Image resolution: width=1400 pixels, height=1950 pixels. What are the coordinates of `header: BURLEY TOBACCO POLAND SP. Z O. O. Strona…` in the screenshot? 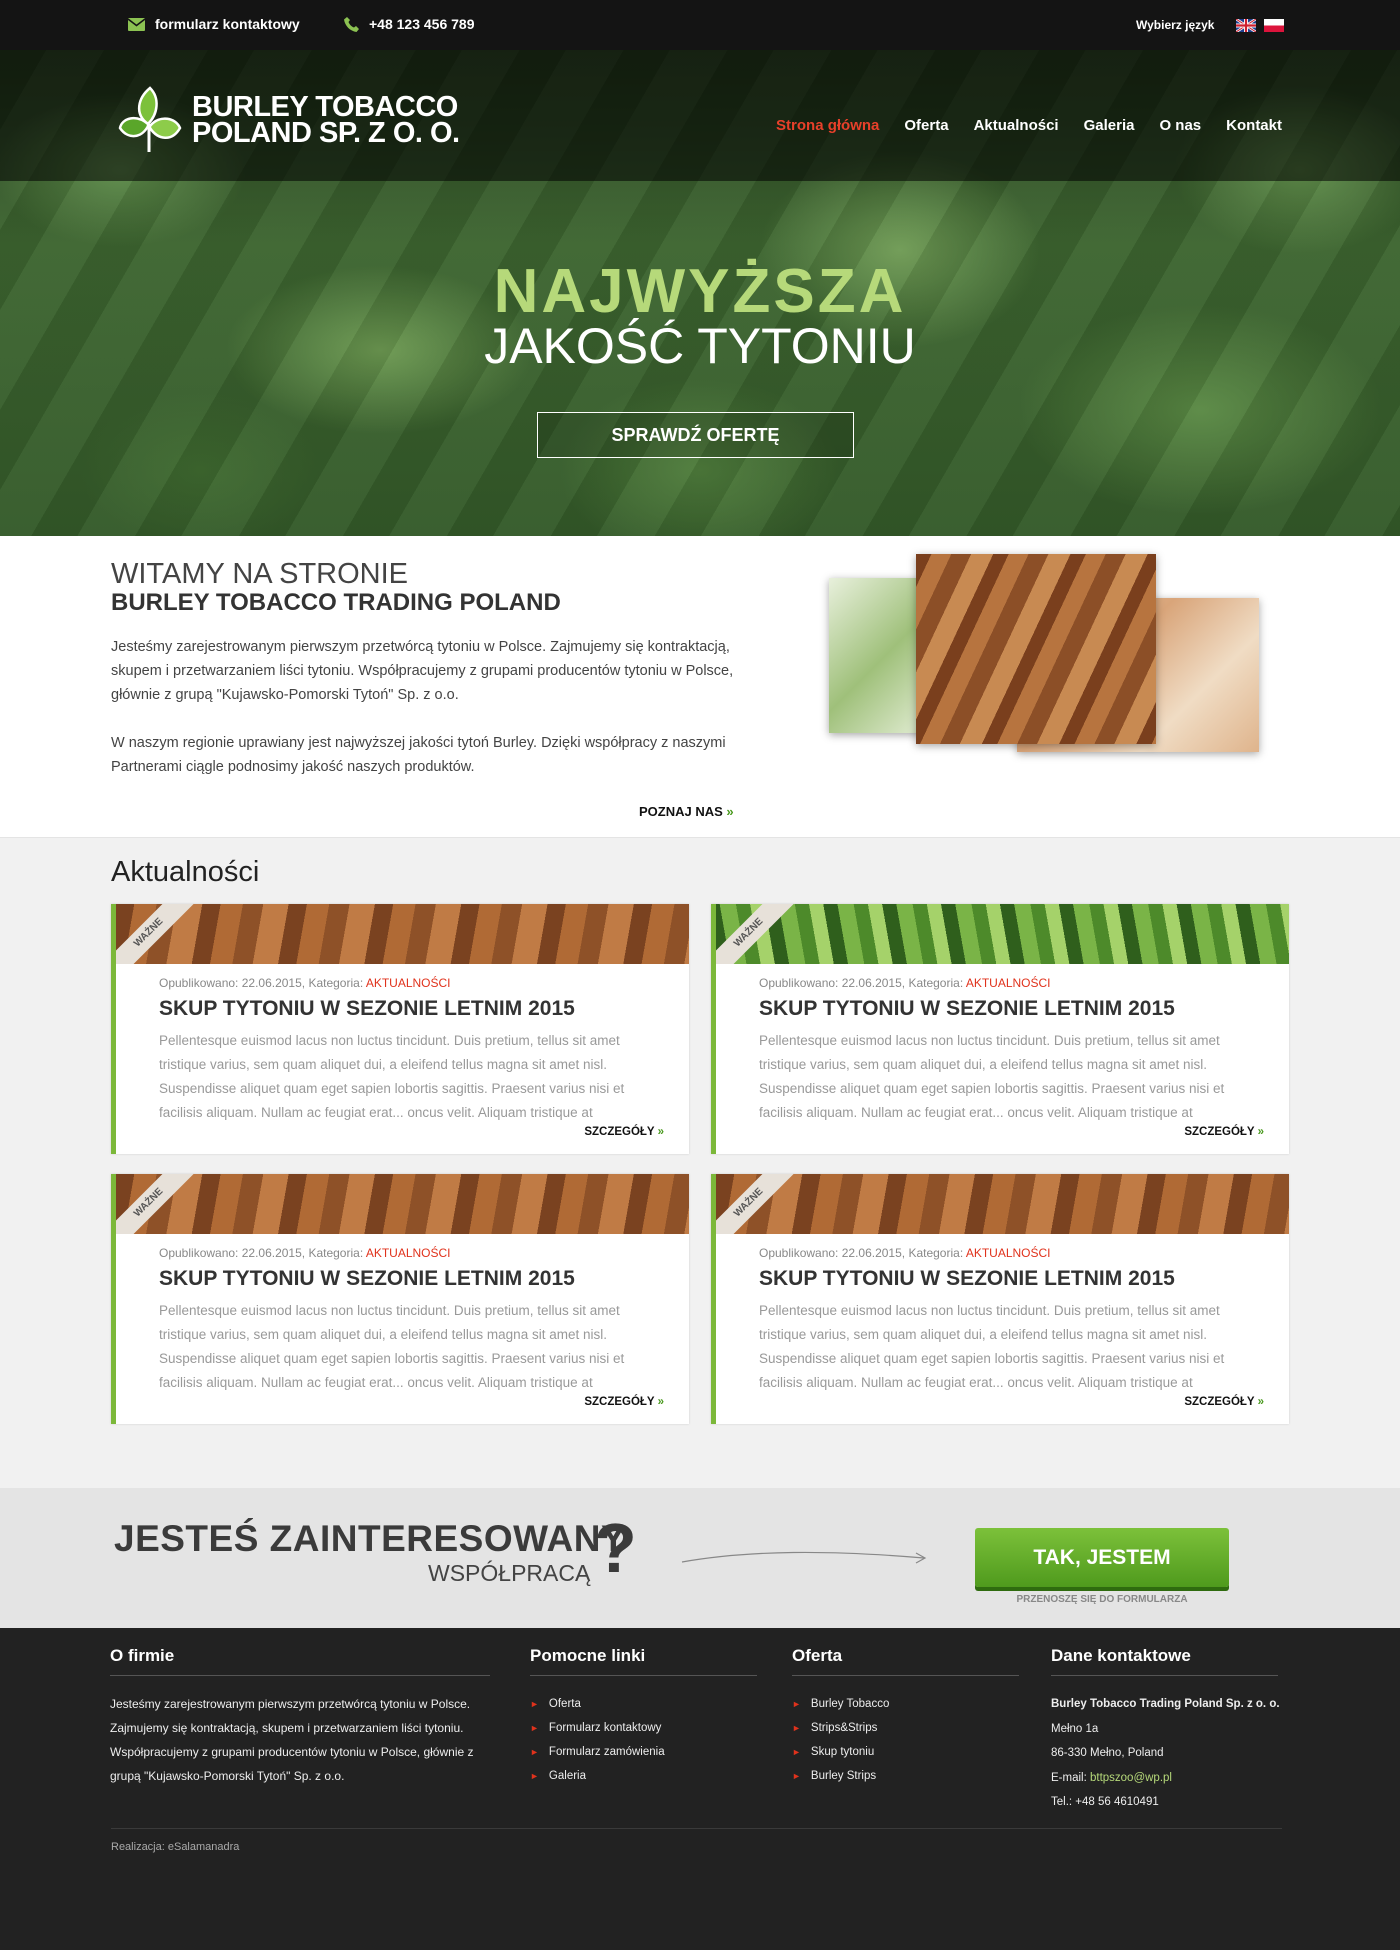 It's located at (700, 115).